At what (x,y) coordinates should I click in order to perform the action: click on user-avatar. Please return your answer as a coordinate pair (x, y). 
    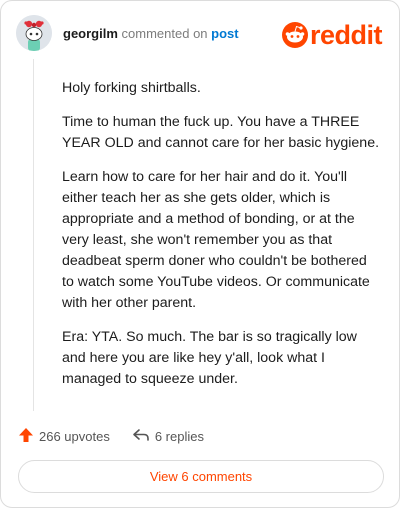
    Looking at the image, I should click on (34, 33).